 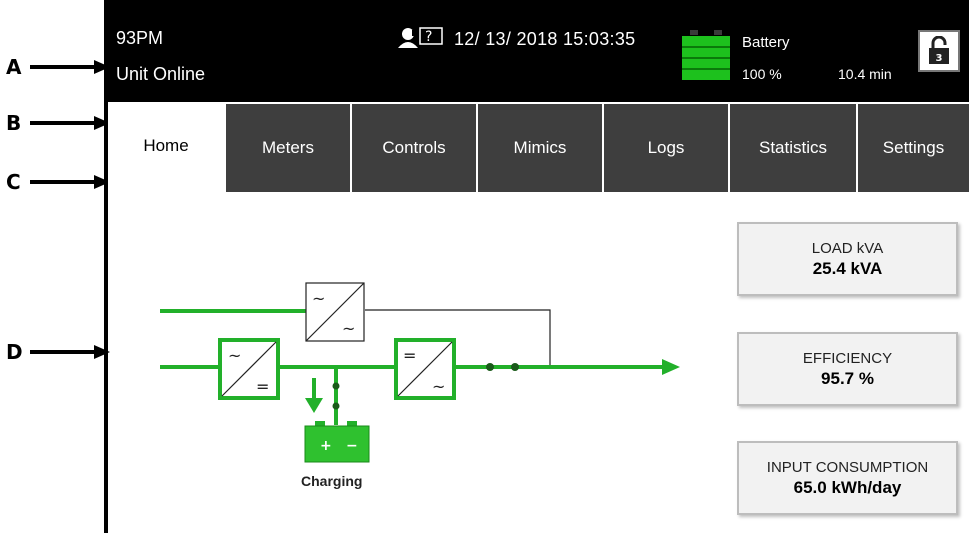 What do you see at coordinates (847, 248) in the screenshot?
I see `card-label: LOAD kVA` at bounding box center [847, 248].